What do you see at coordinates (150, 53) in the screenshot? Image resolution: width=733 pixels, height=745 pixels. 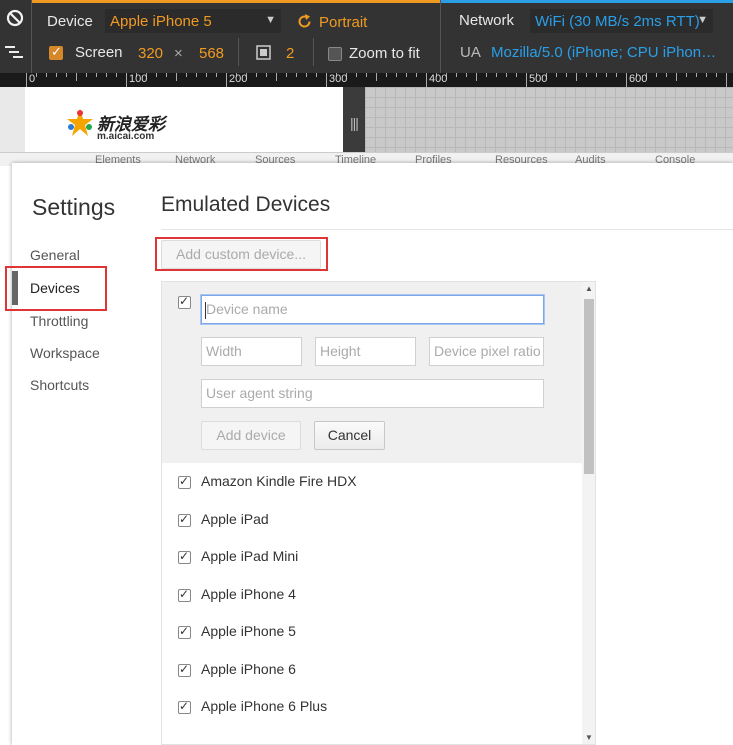 I see `screen-width-input: 320` at bounding box center [150, 53].